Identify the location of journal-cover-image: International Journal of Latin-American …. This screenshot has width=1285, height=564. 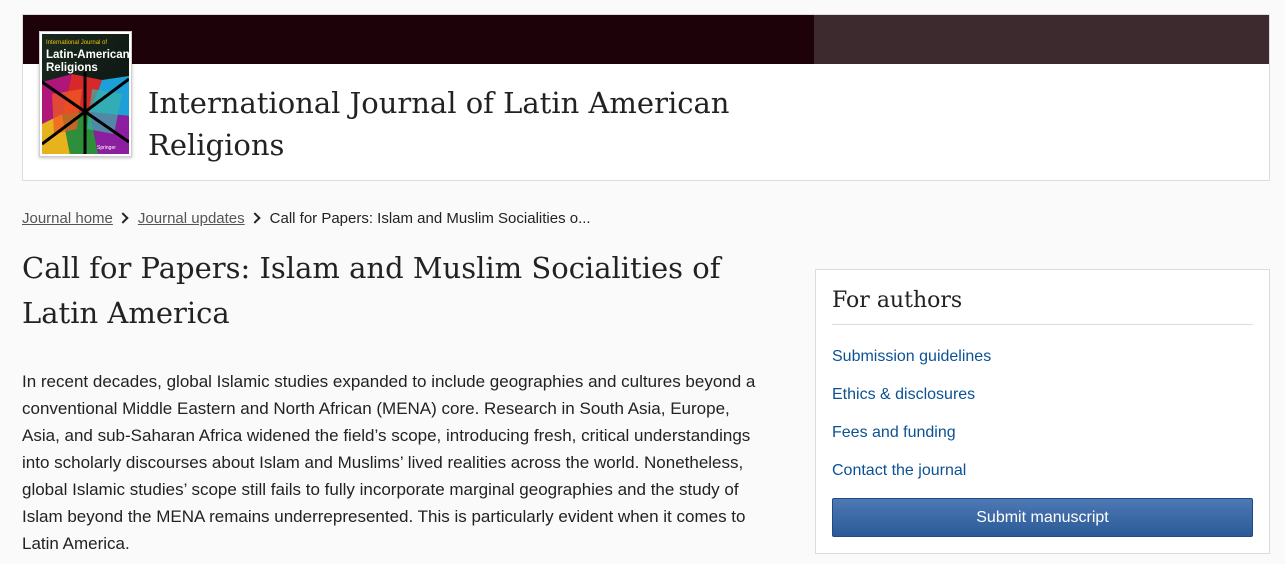
(85, 94).